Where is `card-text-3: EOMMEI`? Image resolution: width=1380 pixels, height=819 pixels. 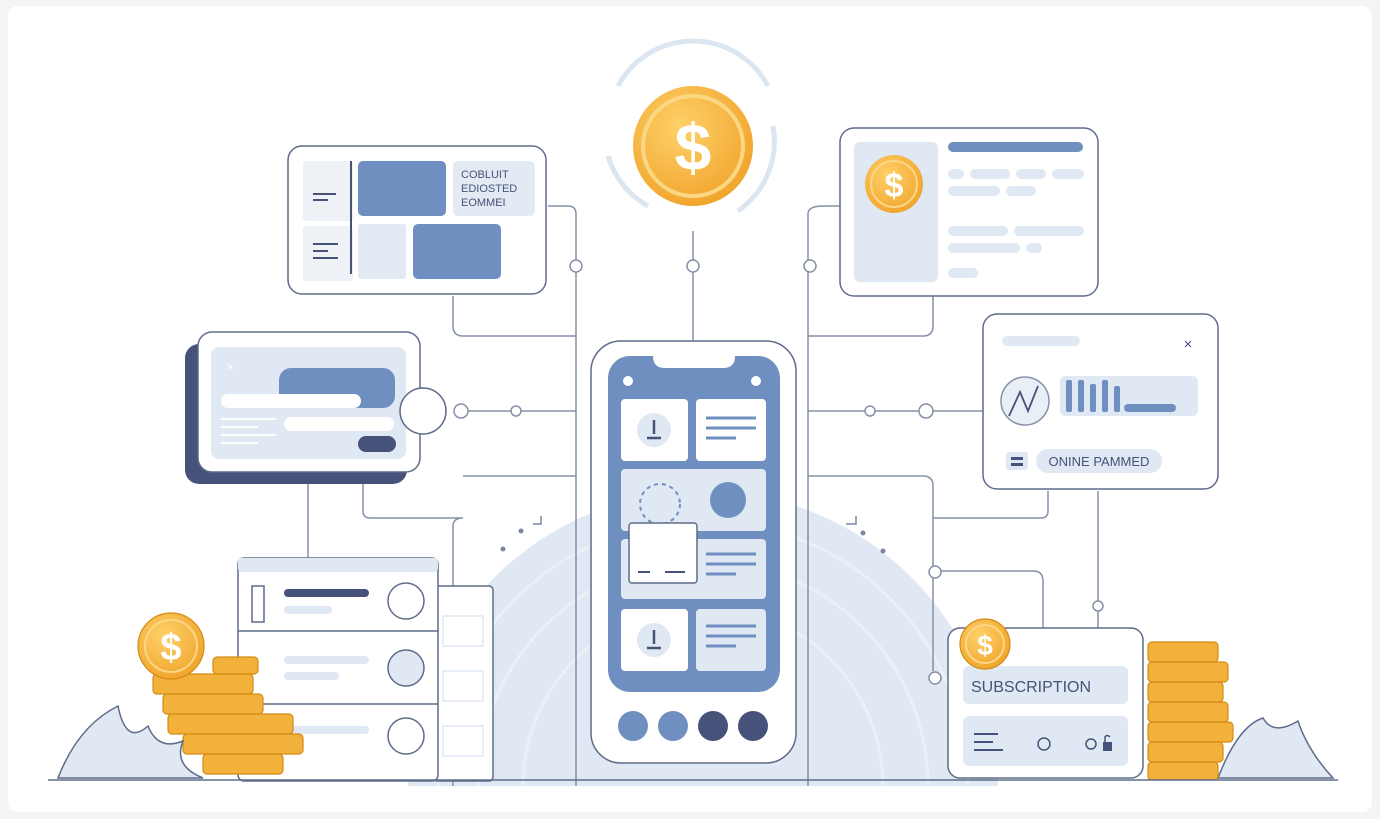 card-text-3: EOMMEI is located at coordinates (483, 203).